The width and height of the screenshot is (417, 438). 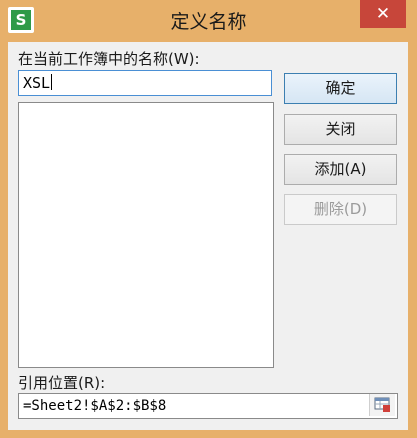 I want to click on wps-spreadsheet-icon: S, so click(x=21, y=20).